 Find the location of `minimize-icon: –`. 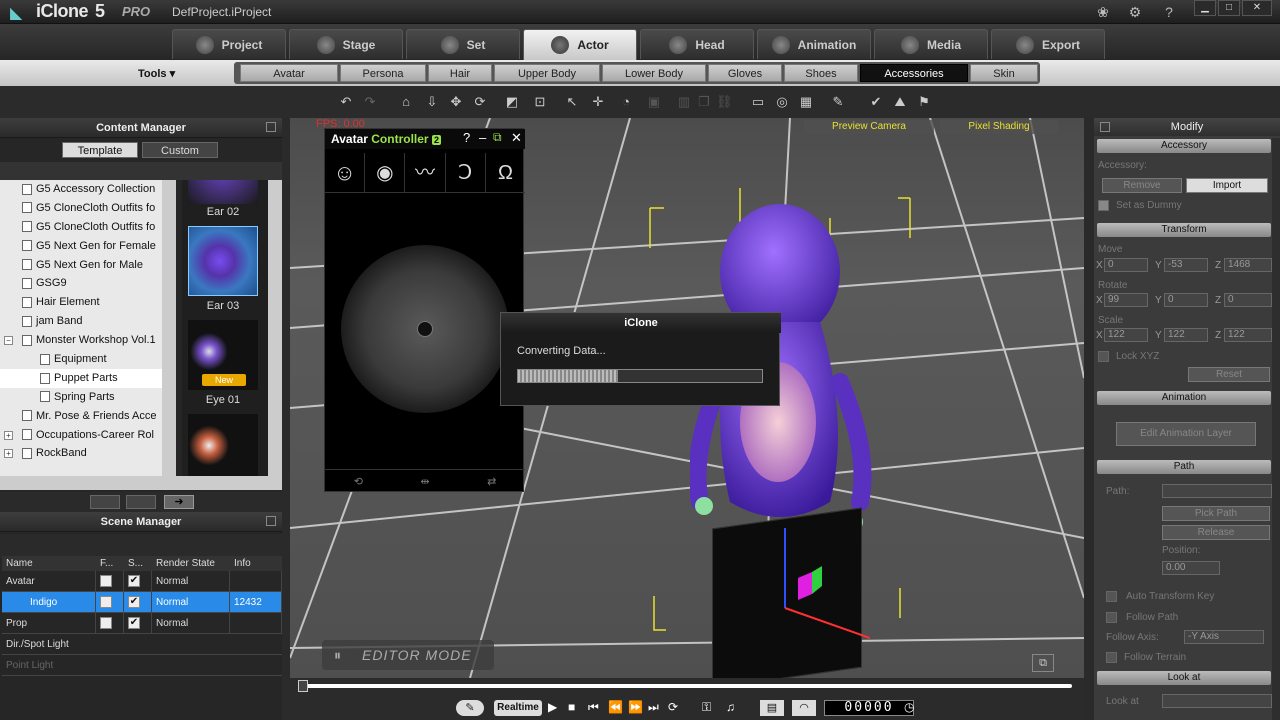

minimize-icon: – is located at coordinates (482, 137).